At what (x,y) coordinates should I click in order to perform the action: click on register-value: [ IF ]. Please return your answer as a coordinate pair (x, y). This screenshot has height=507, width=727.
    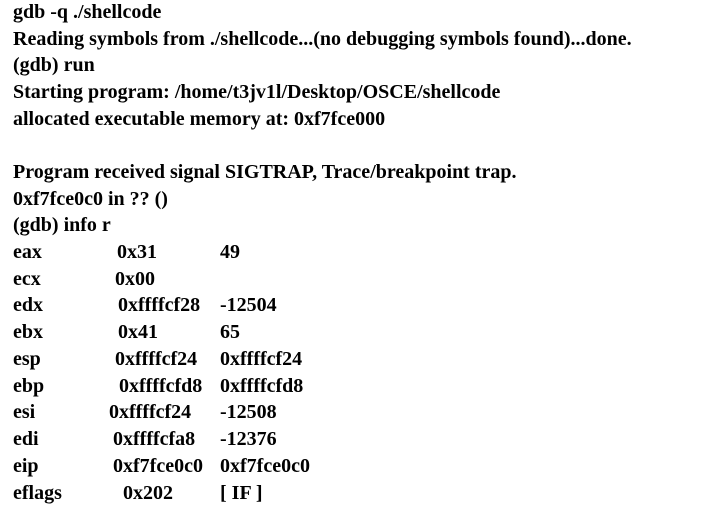
    Looking at the image, I should click on (241, 493).